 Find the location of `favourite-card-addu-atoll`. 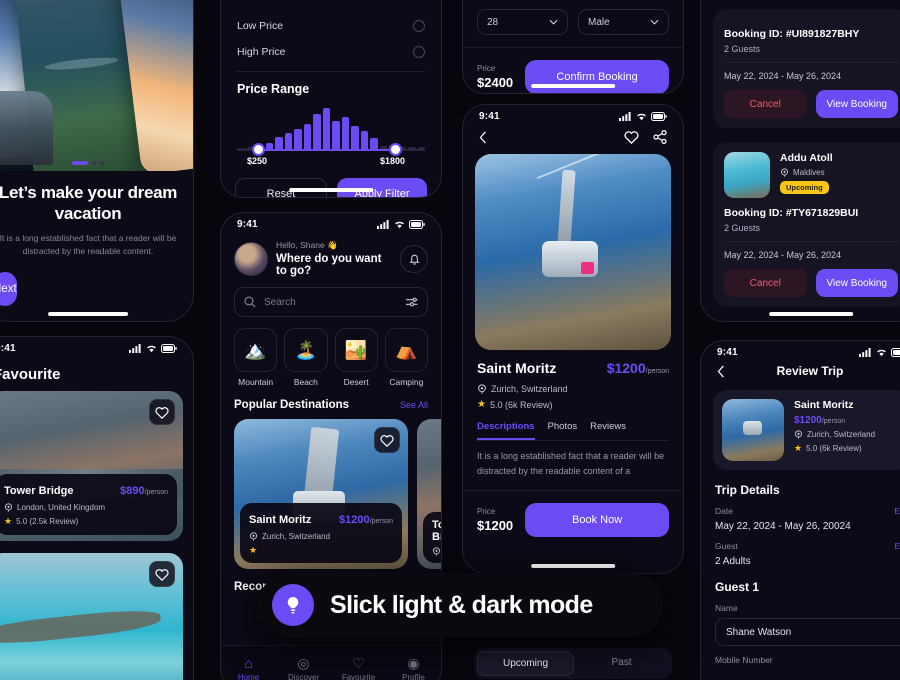

favourite-card-addu-atoll is located at coordinates (91, 616).